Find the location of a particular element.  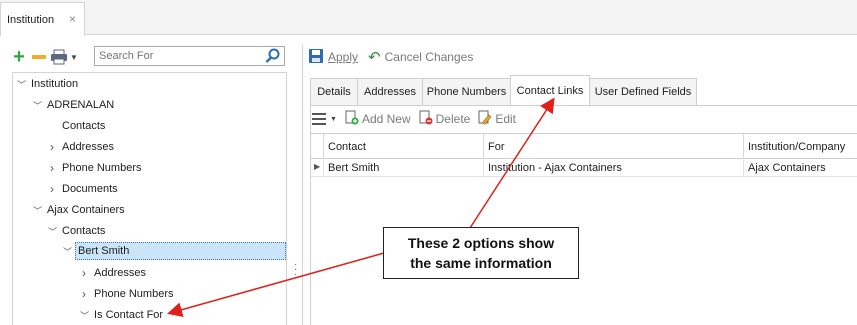

edit-button: Edit is located at coordinates (497, 119).